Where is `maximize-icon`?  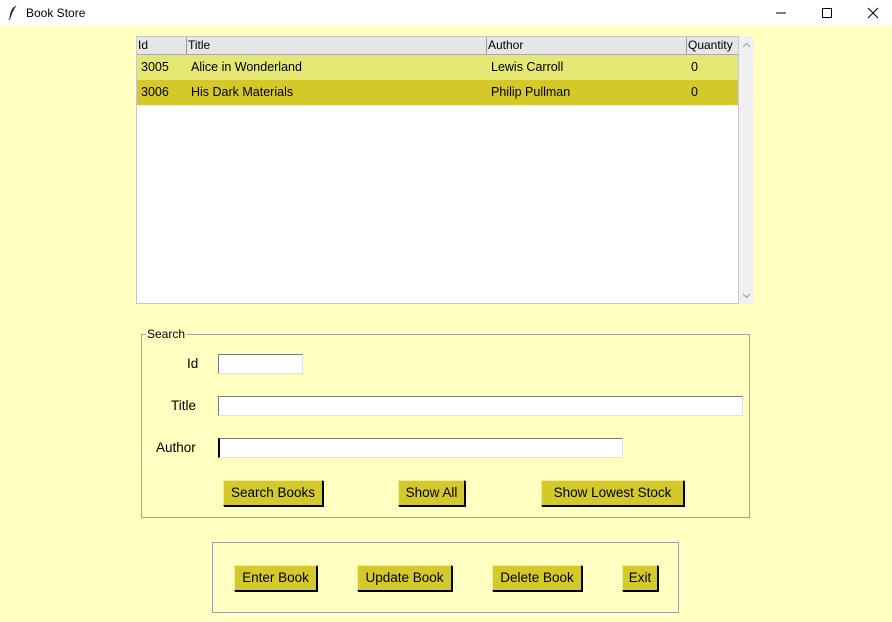
maximize-icon is located at coordinates (827, 12).